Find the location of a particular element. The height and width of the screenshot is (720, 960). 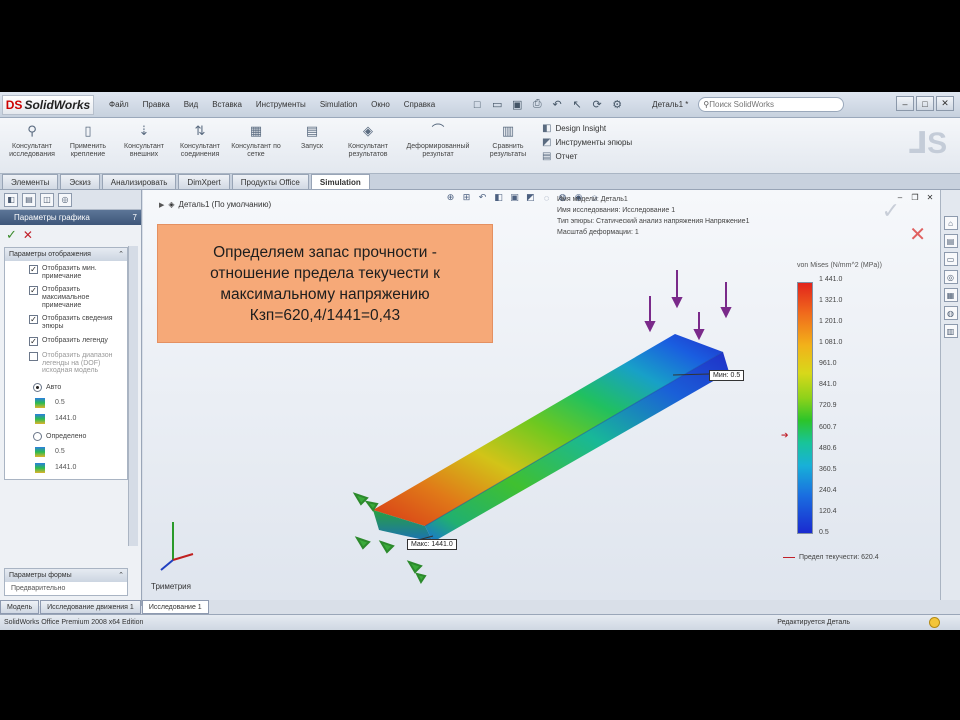

search-input is located at coordinates (769, 104).